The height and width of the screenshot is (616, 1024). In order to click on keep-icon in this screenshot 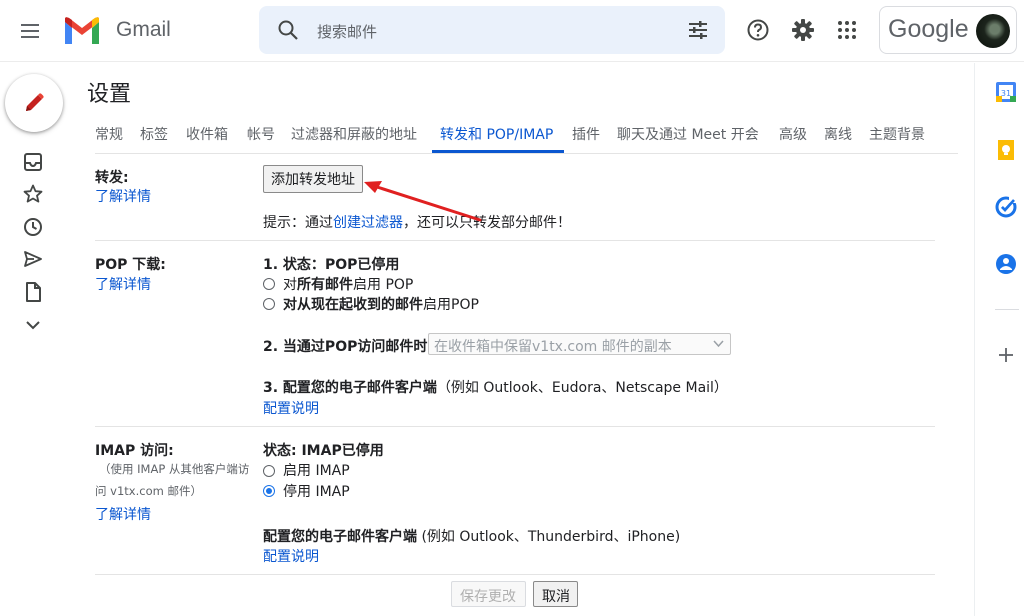, I will do `click(1006, 150)`.